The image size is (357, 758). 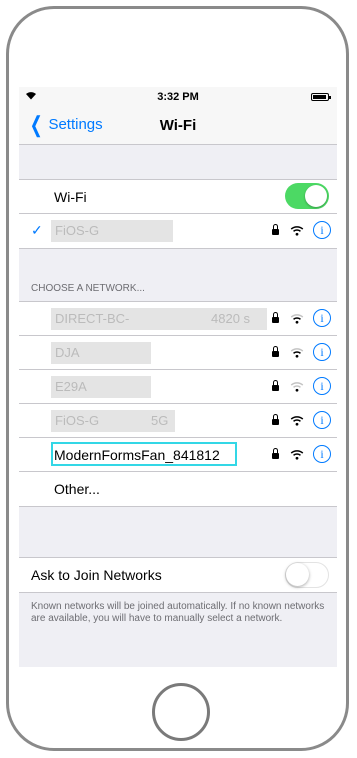 What do you see at coordinates (181, 712) in the screenshot?
I see `home-button` at bounding box center [181, 712].